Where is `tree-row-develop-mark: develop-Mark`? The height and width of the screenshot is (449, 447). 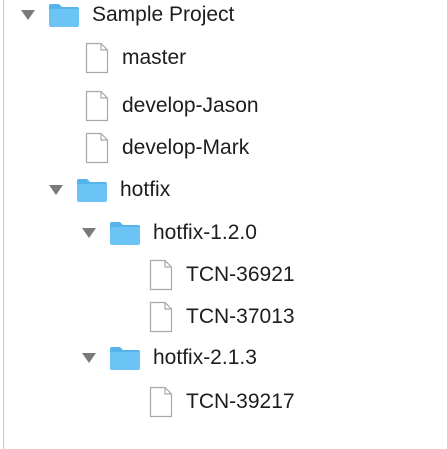
tree-row-develop-mark: develop-Mark is located at coordinates (166, 148).